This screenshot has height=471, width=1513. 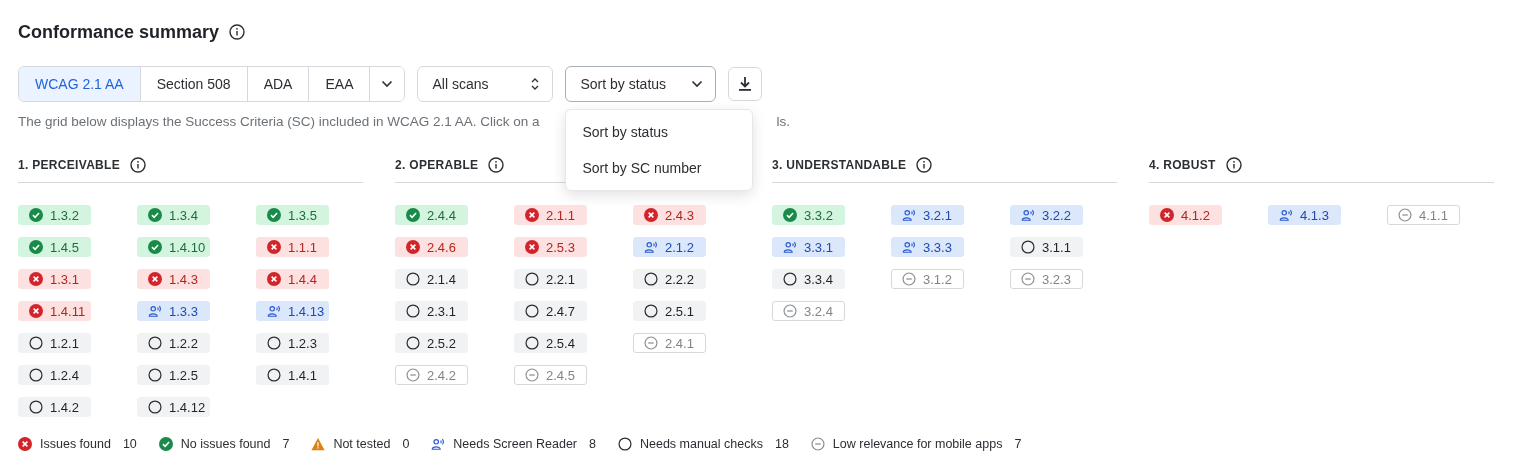 I want to click on criterion-chip: 1.3.3, so click(x=173, y=311).